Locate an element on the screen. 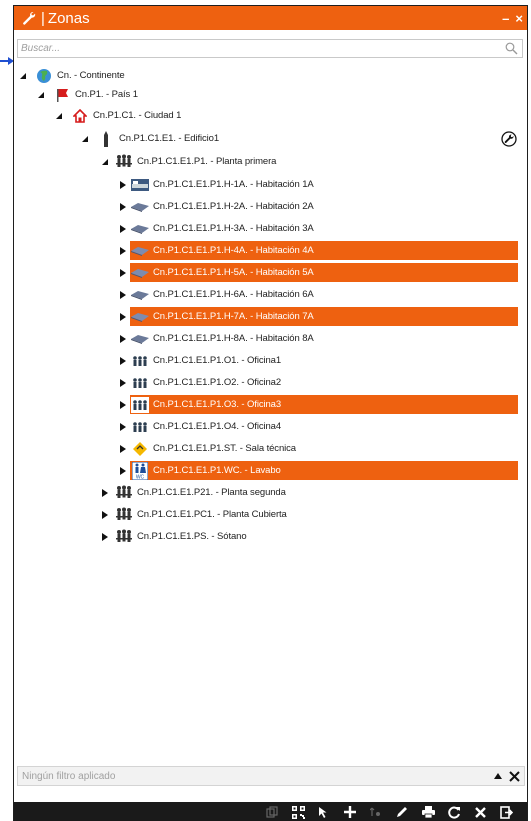 The height and width of the screenshot is (821, 531). refresh-icon is located at coordinates (454, 811).